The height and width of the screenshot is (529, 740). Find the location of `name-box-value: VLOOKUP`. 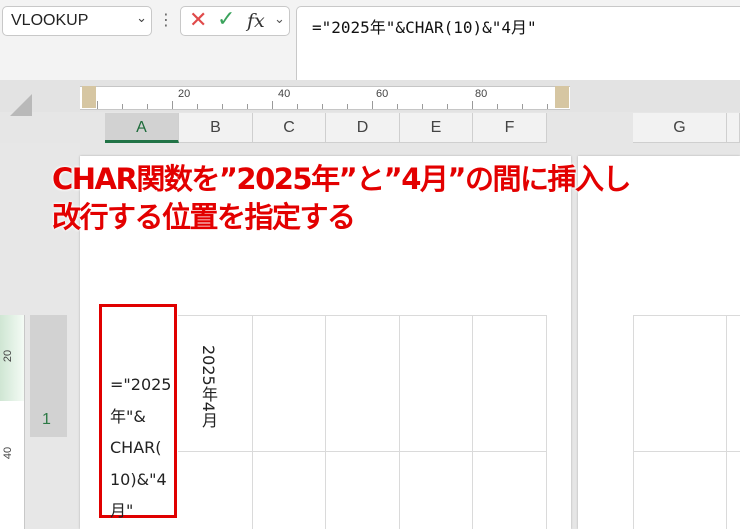

name-box-value: VLOOKUP is located at coordinates (50, 20).